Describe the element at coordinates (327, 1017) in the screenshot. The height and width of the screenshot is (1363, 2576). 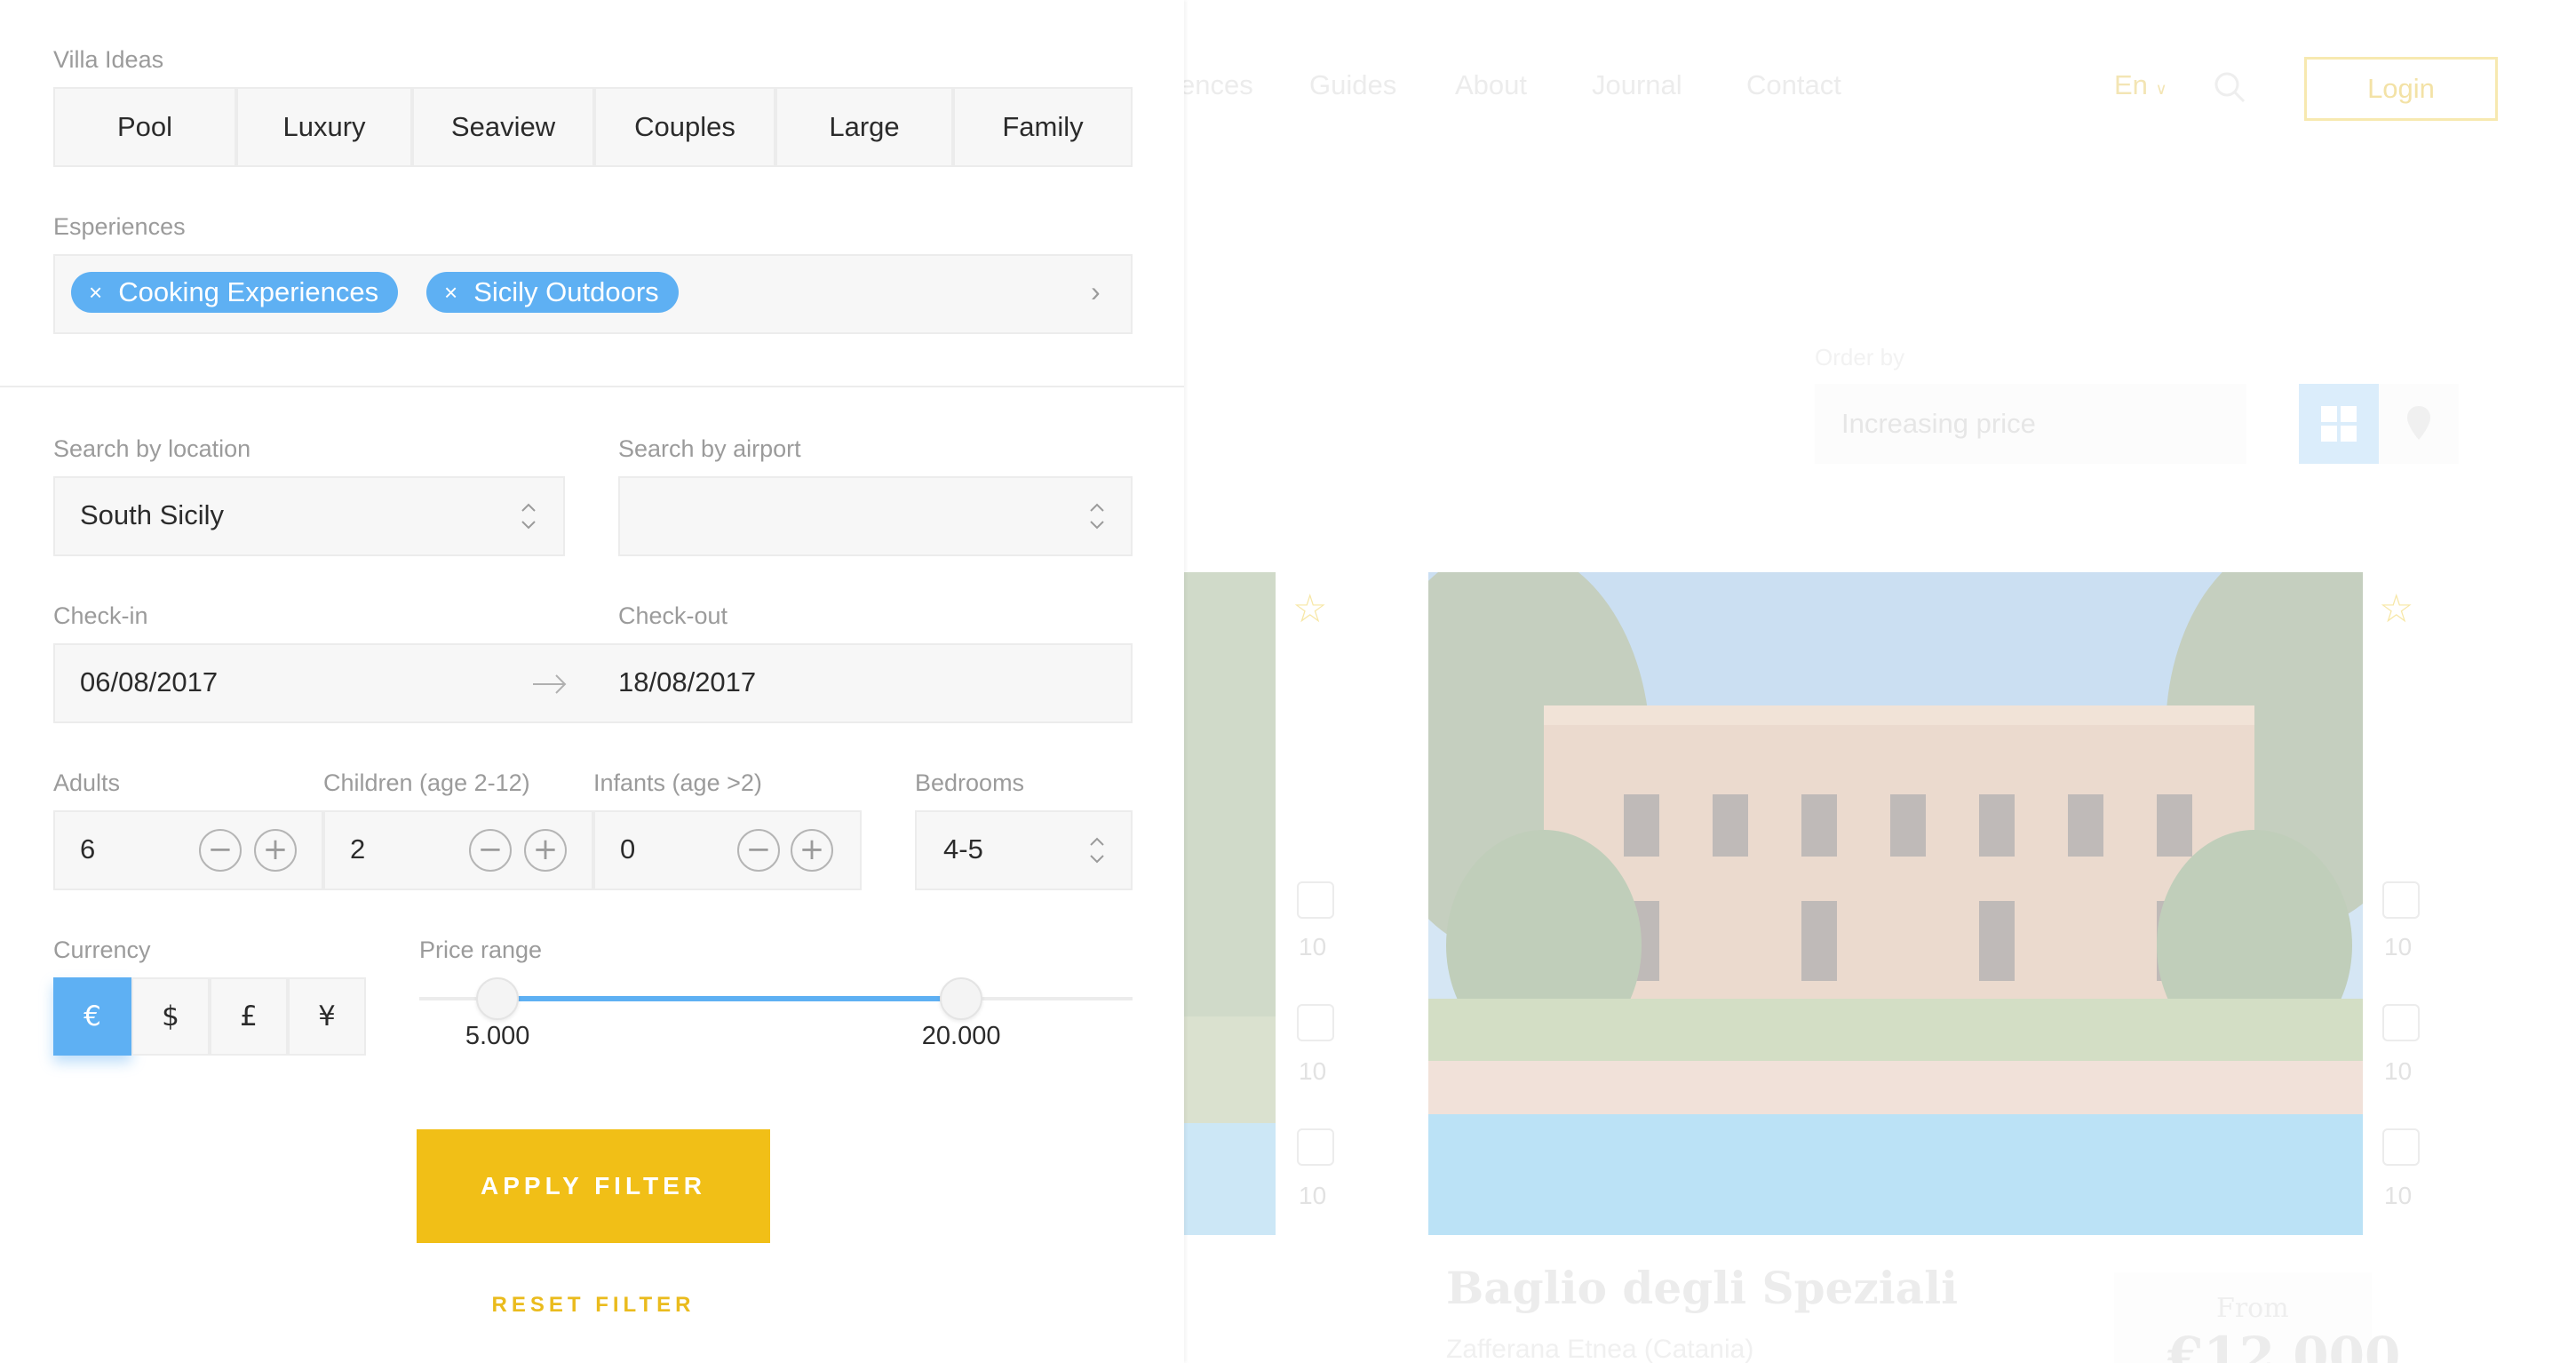
I see `currency-yen: ¥` at that location.